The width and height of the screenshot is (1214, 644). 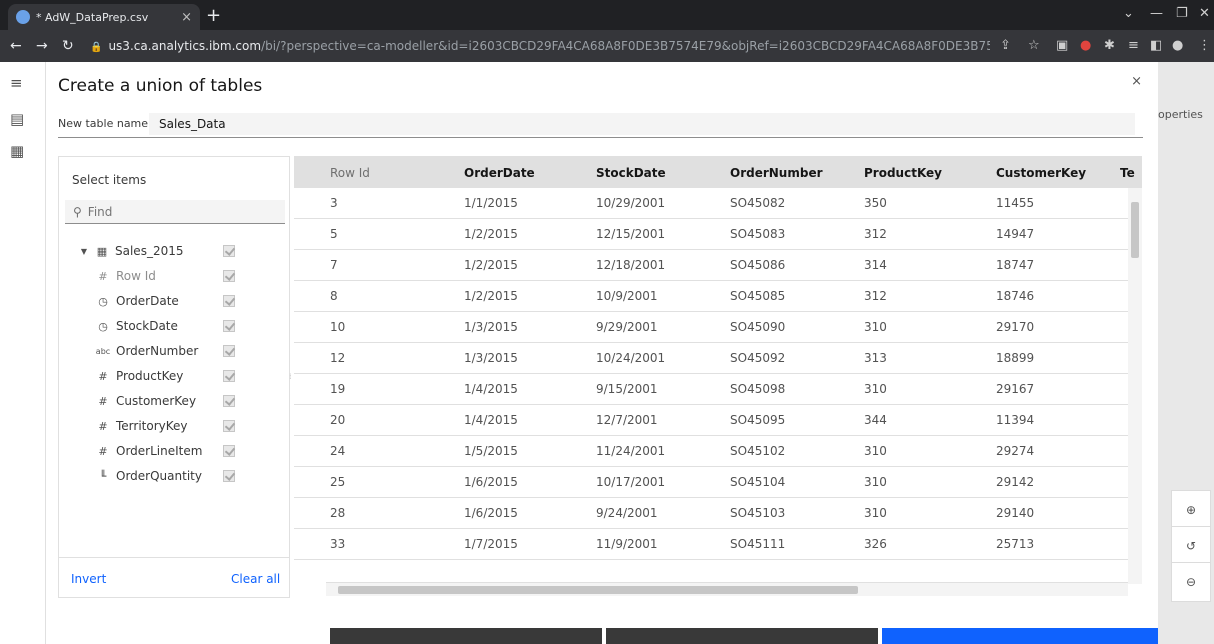 I want to click on back-button, so click(x=742, y=636).